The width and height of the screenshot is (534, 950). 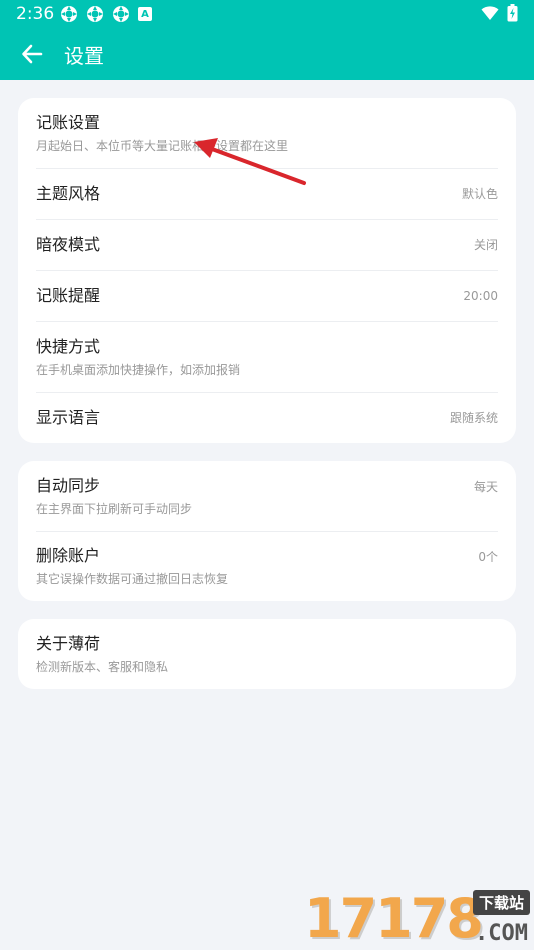 What do you see at coordinates (68, 417) in the screenshot?
I see `item-title: 显示语言` at bounding box center [68, 417].